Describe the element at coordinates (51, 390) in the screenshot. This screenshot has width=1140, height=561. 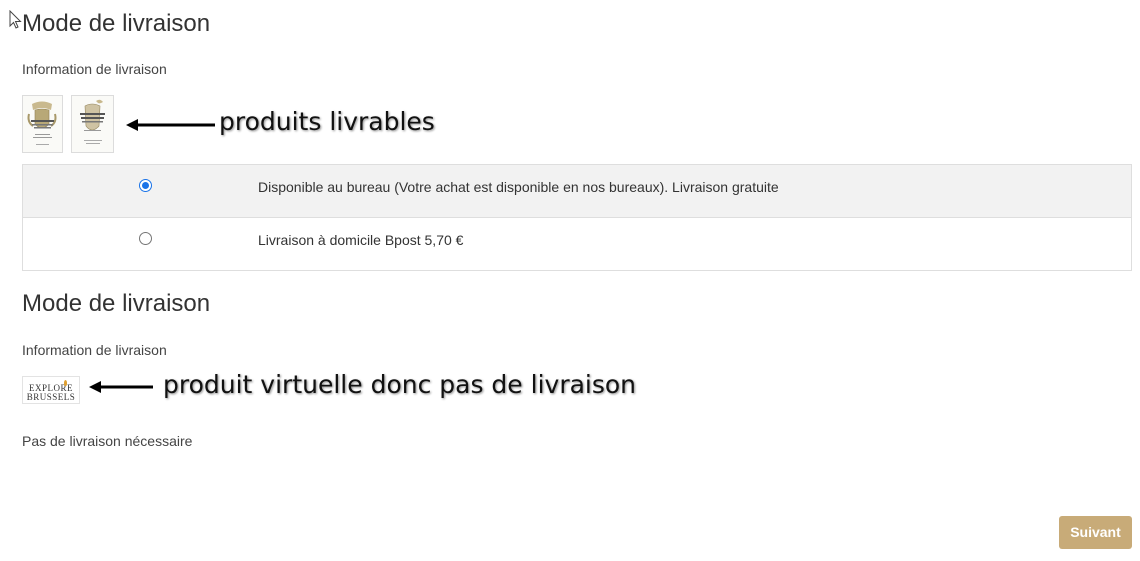
I see `explore-brussels-logo: EXPLORE BRUSSELS` at that location.